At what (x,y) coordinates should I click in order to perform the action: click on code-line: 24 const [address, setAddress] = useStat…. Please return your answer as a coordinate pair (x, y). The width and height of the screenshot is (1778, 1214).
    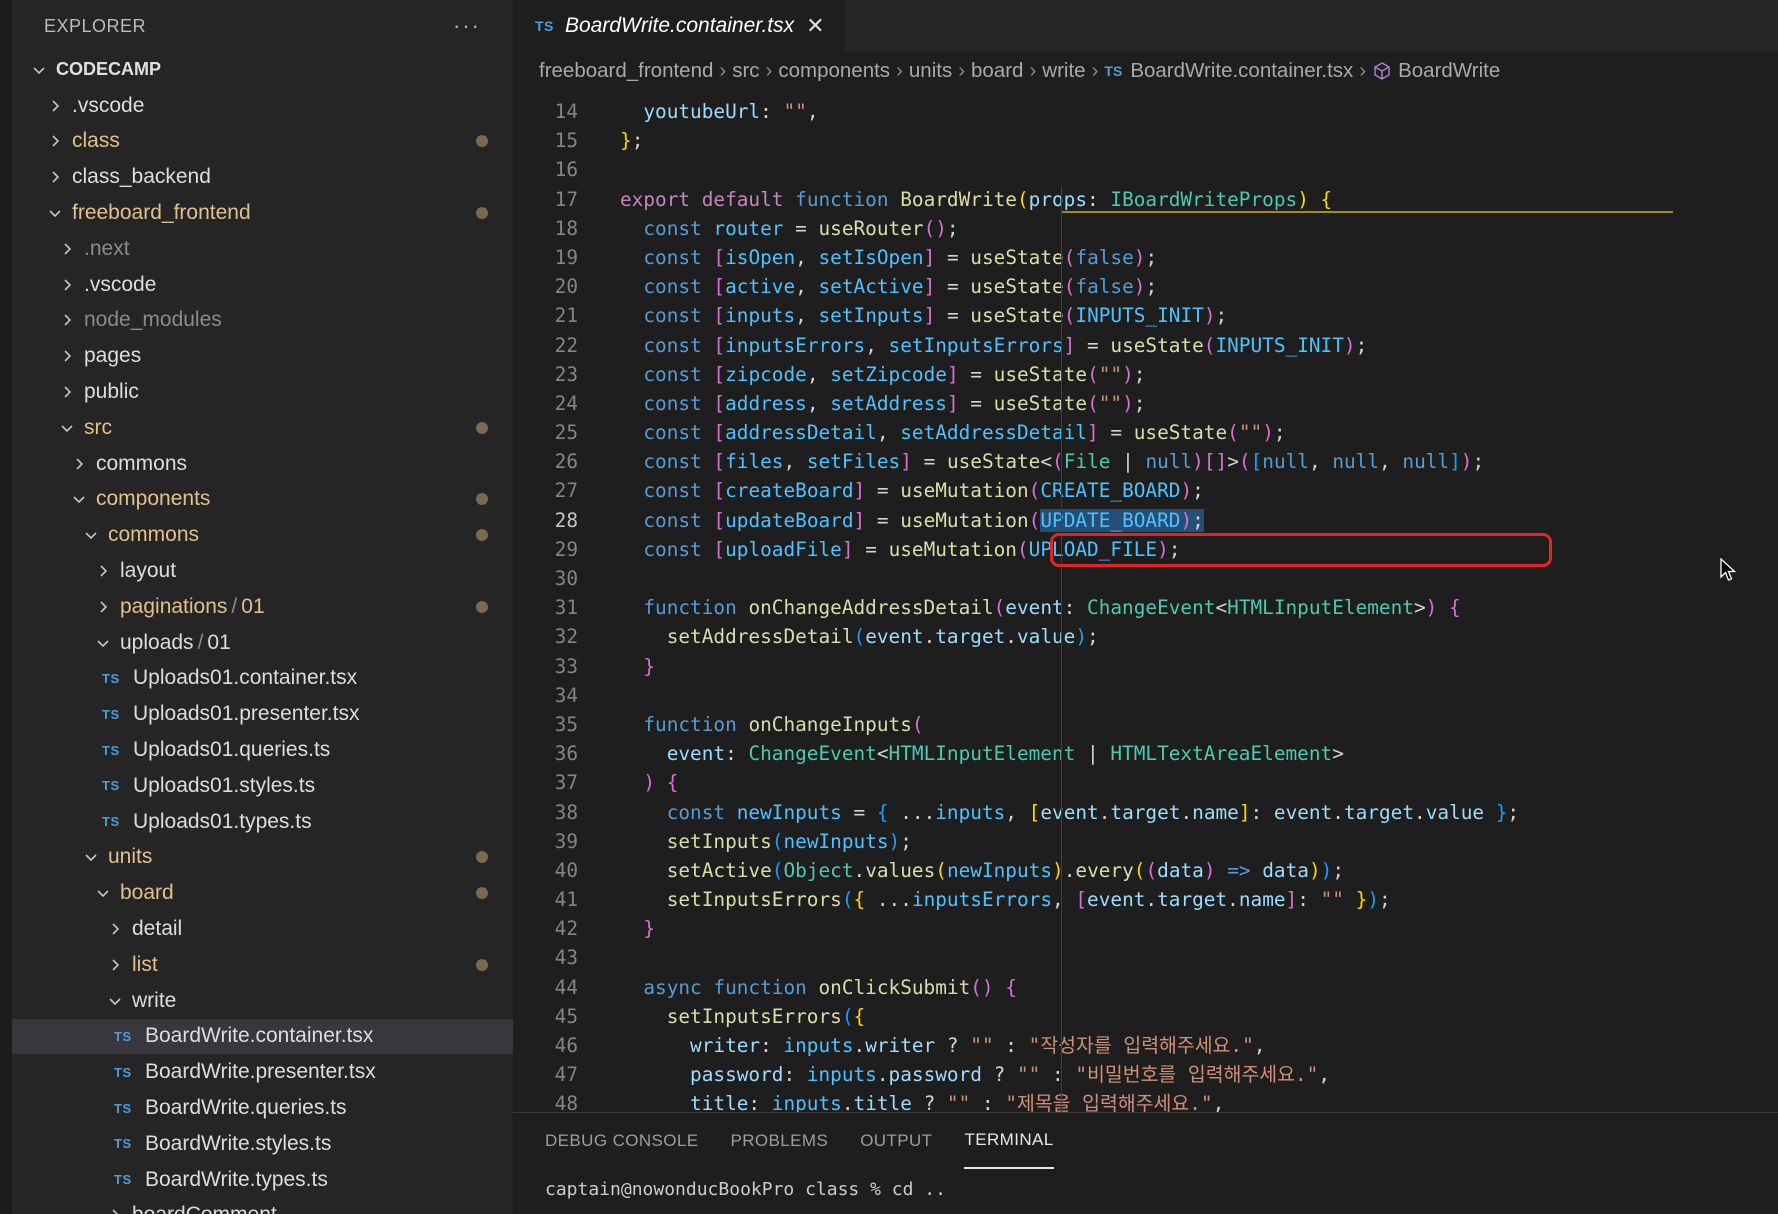
    Looking at the image, I should click on (1145, 403).